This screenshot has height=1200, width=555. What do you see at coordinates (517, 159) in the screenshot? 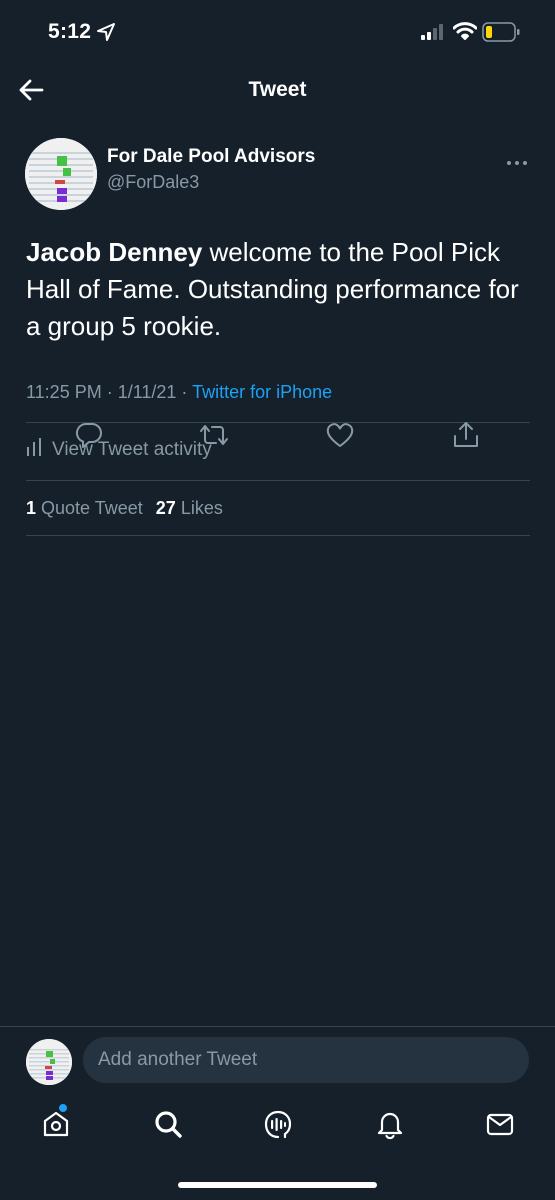
I see `more-options-icon` at bounding box center [517, 159].